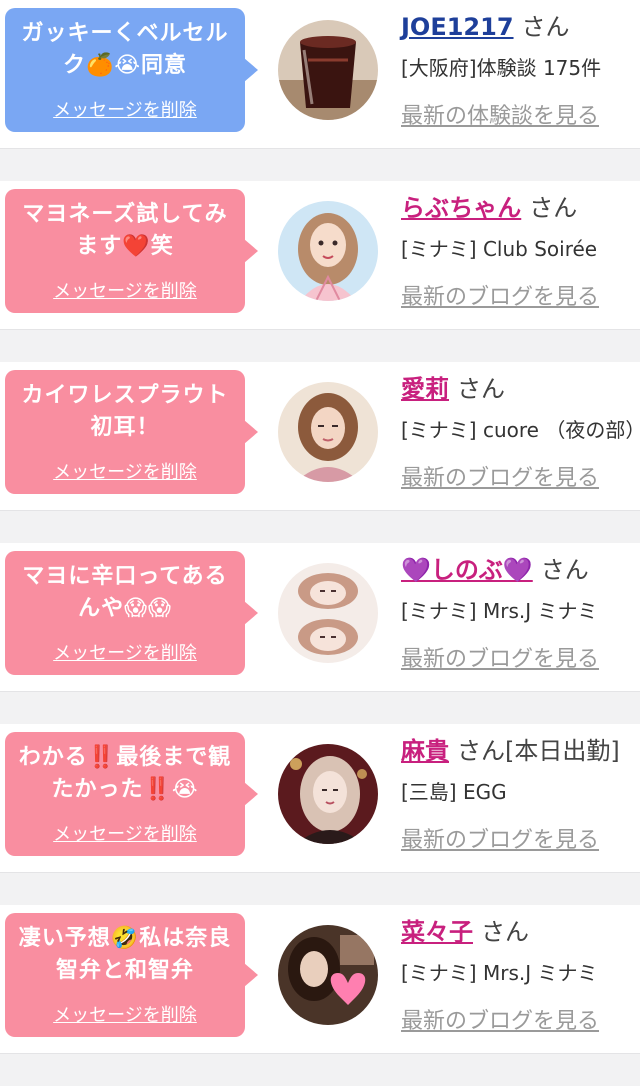 The image size is (640, 1086). I want to click on message-text: マヨに辛口ってあるんや😱😱, so click(125, 592).